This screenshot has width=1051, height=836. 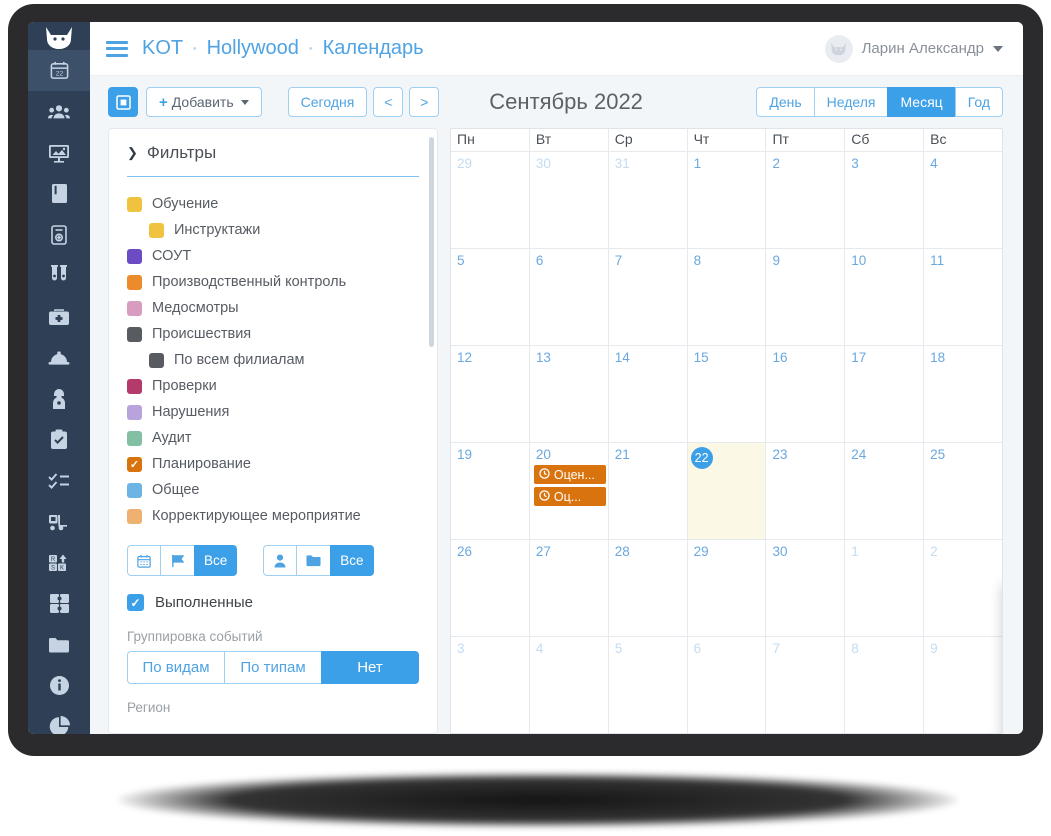 What do you see at coordinates (135, 602) in the screenshot?
I see `completed-checkbox` at bounding box center [135, 602].